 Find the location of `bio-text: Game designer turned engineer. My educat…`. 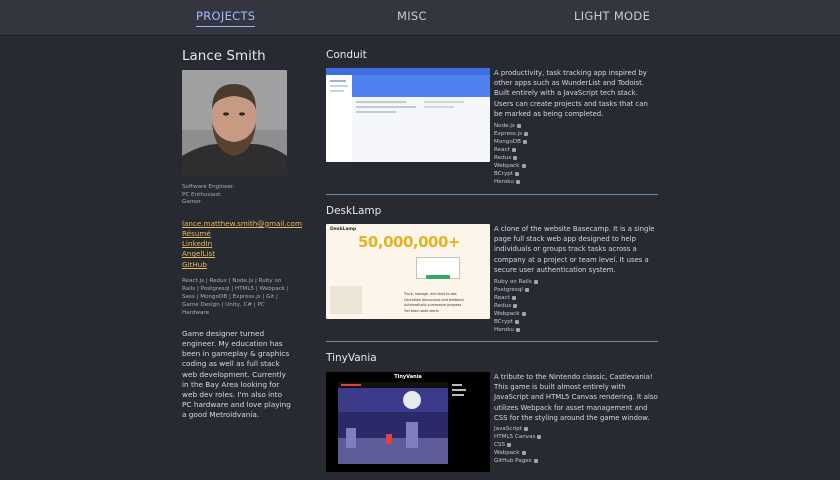

bio-text: Game designer turned engineer. My educat… is located at coordinates (236, 374).